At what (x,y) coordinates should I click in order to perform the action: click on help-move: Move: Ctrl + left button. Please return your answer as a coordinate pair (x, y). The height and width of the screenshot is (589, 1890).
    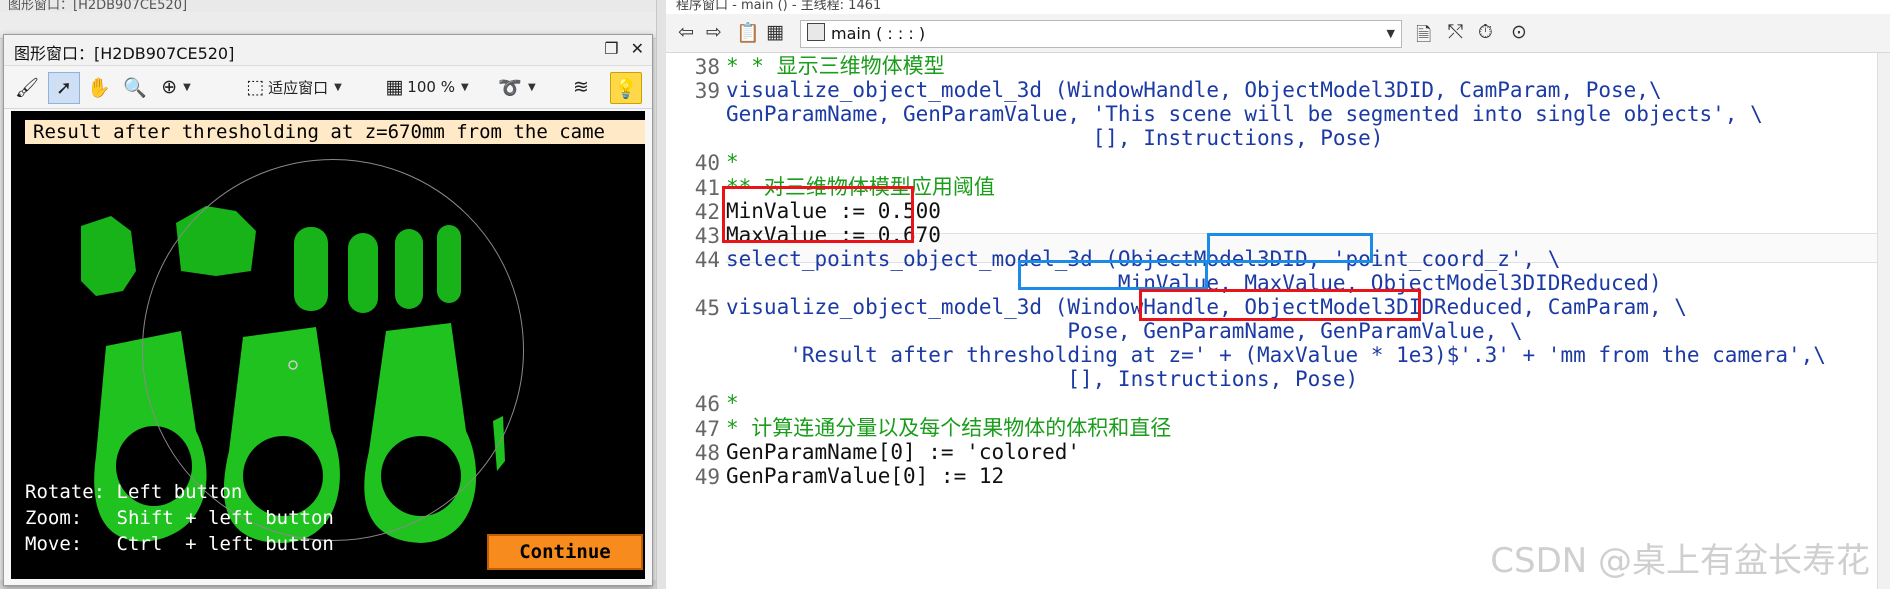
    Looking at the image, I should click on (179, 544).